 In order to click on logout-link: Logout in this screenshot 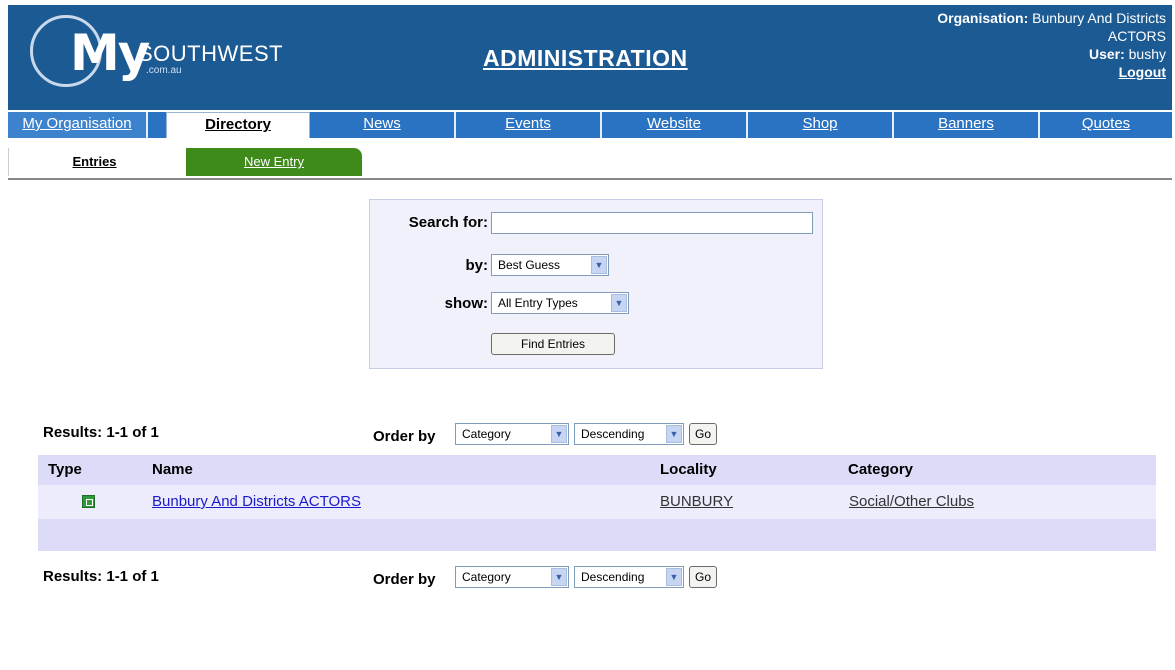, I will do `click(1142, 72)`.